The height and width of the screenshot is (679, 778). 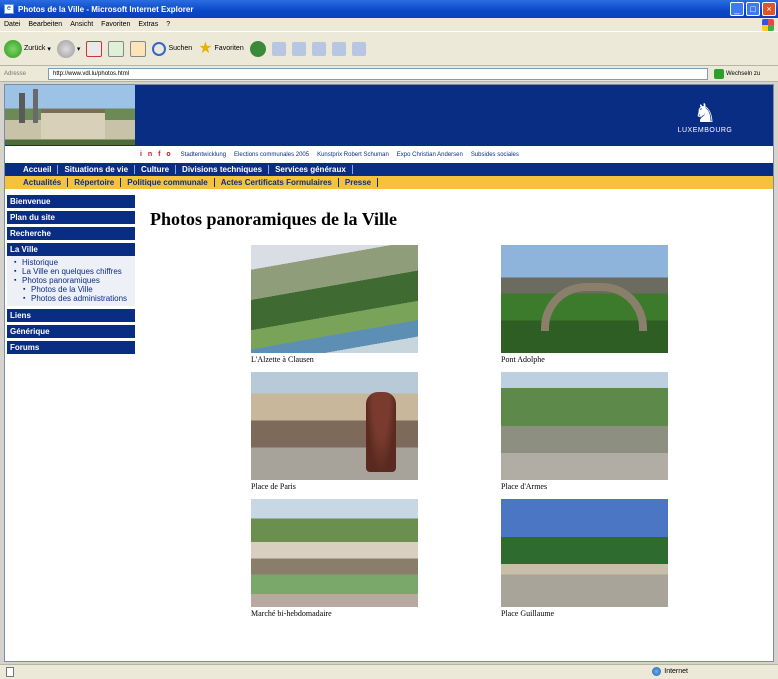 What do you see at coordinates (359, 182) in the screenshot?
I see `nav-presse: Presse` at bounding box center [359, 182].